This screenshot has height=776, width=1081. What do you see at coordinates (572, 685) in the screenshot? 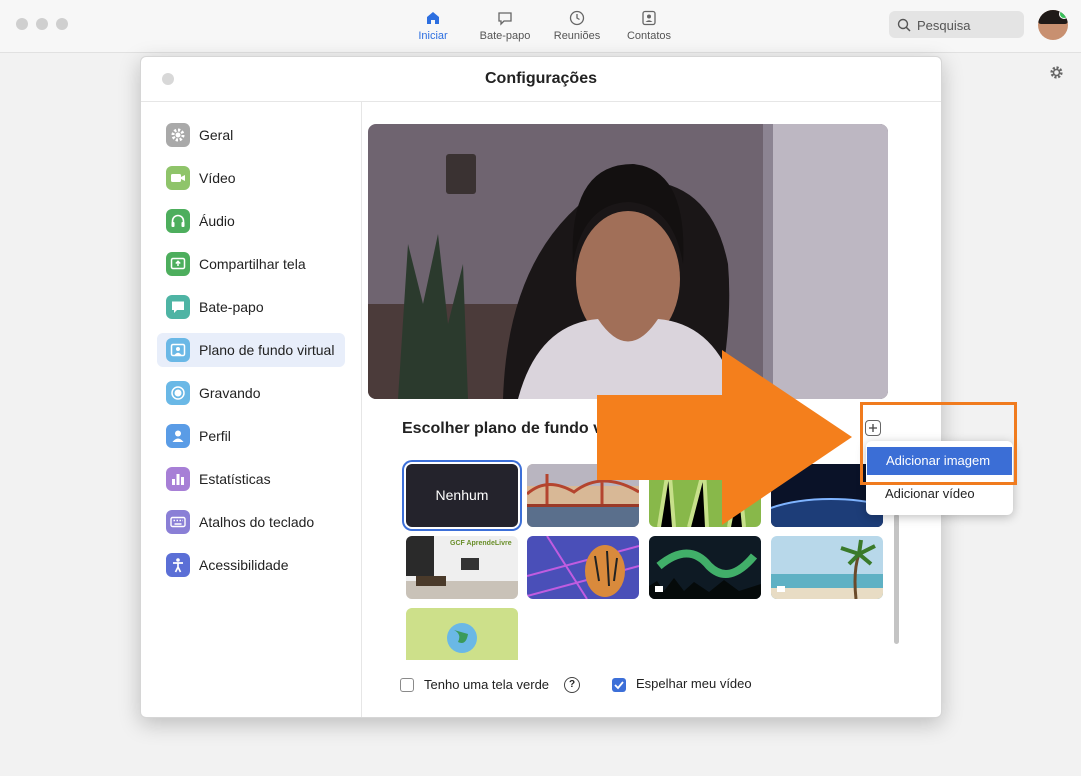
I see `help-icon: ?` at bounding box center [572, 685].